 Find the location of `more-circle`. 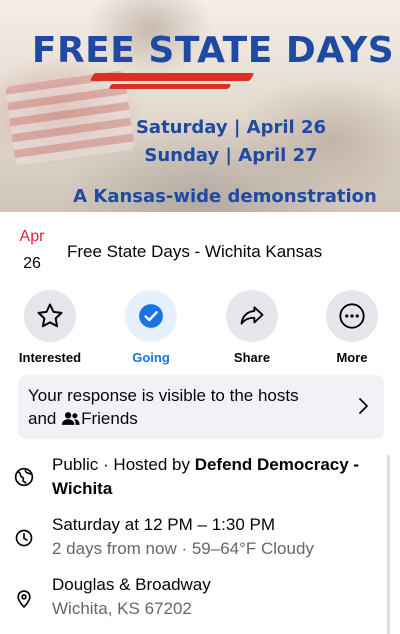

more-circle is located at coordinates (352, 316).